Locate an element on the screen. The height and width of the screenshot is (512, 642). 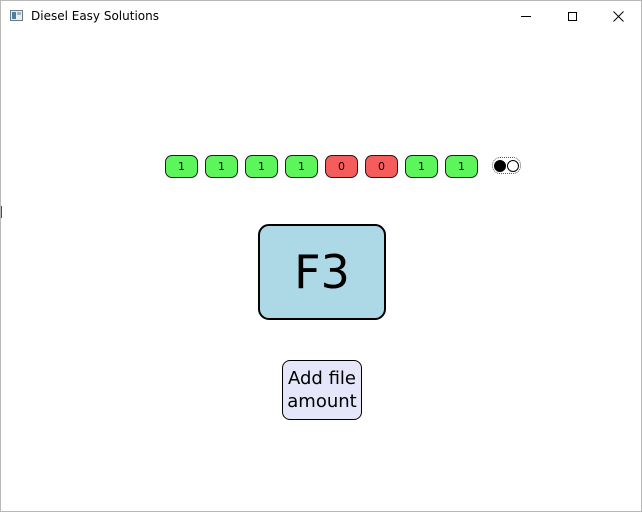
window-title: Diesel Easy Solutions is located at coordinates (95, 16).